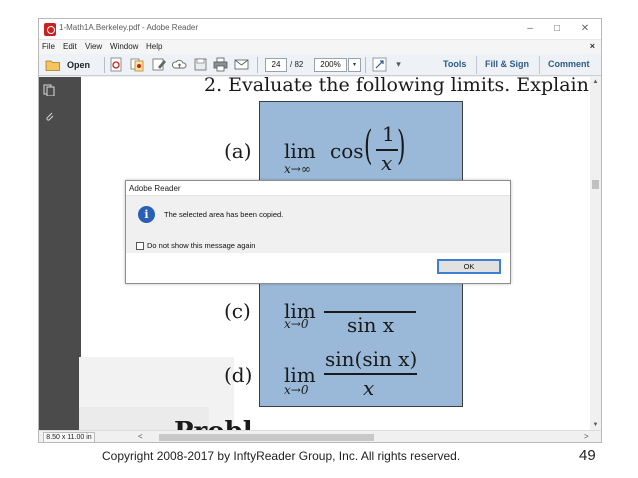 This screenshot has width=638, height=478. I want to click on menu-bar: File Edit View Window Help ×, so click(320, 47).